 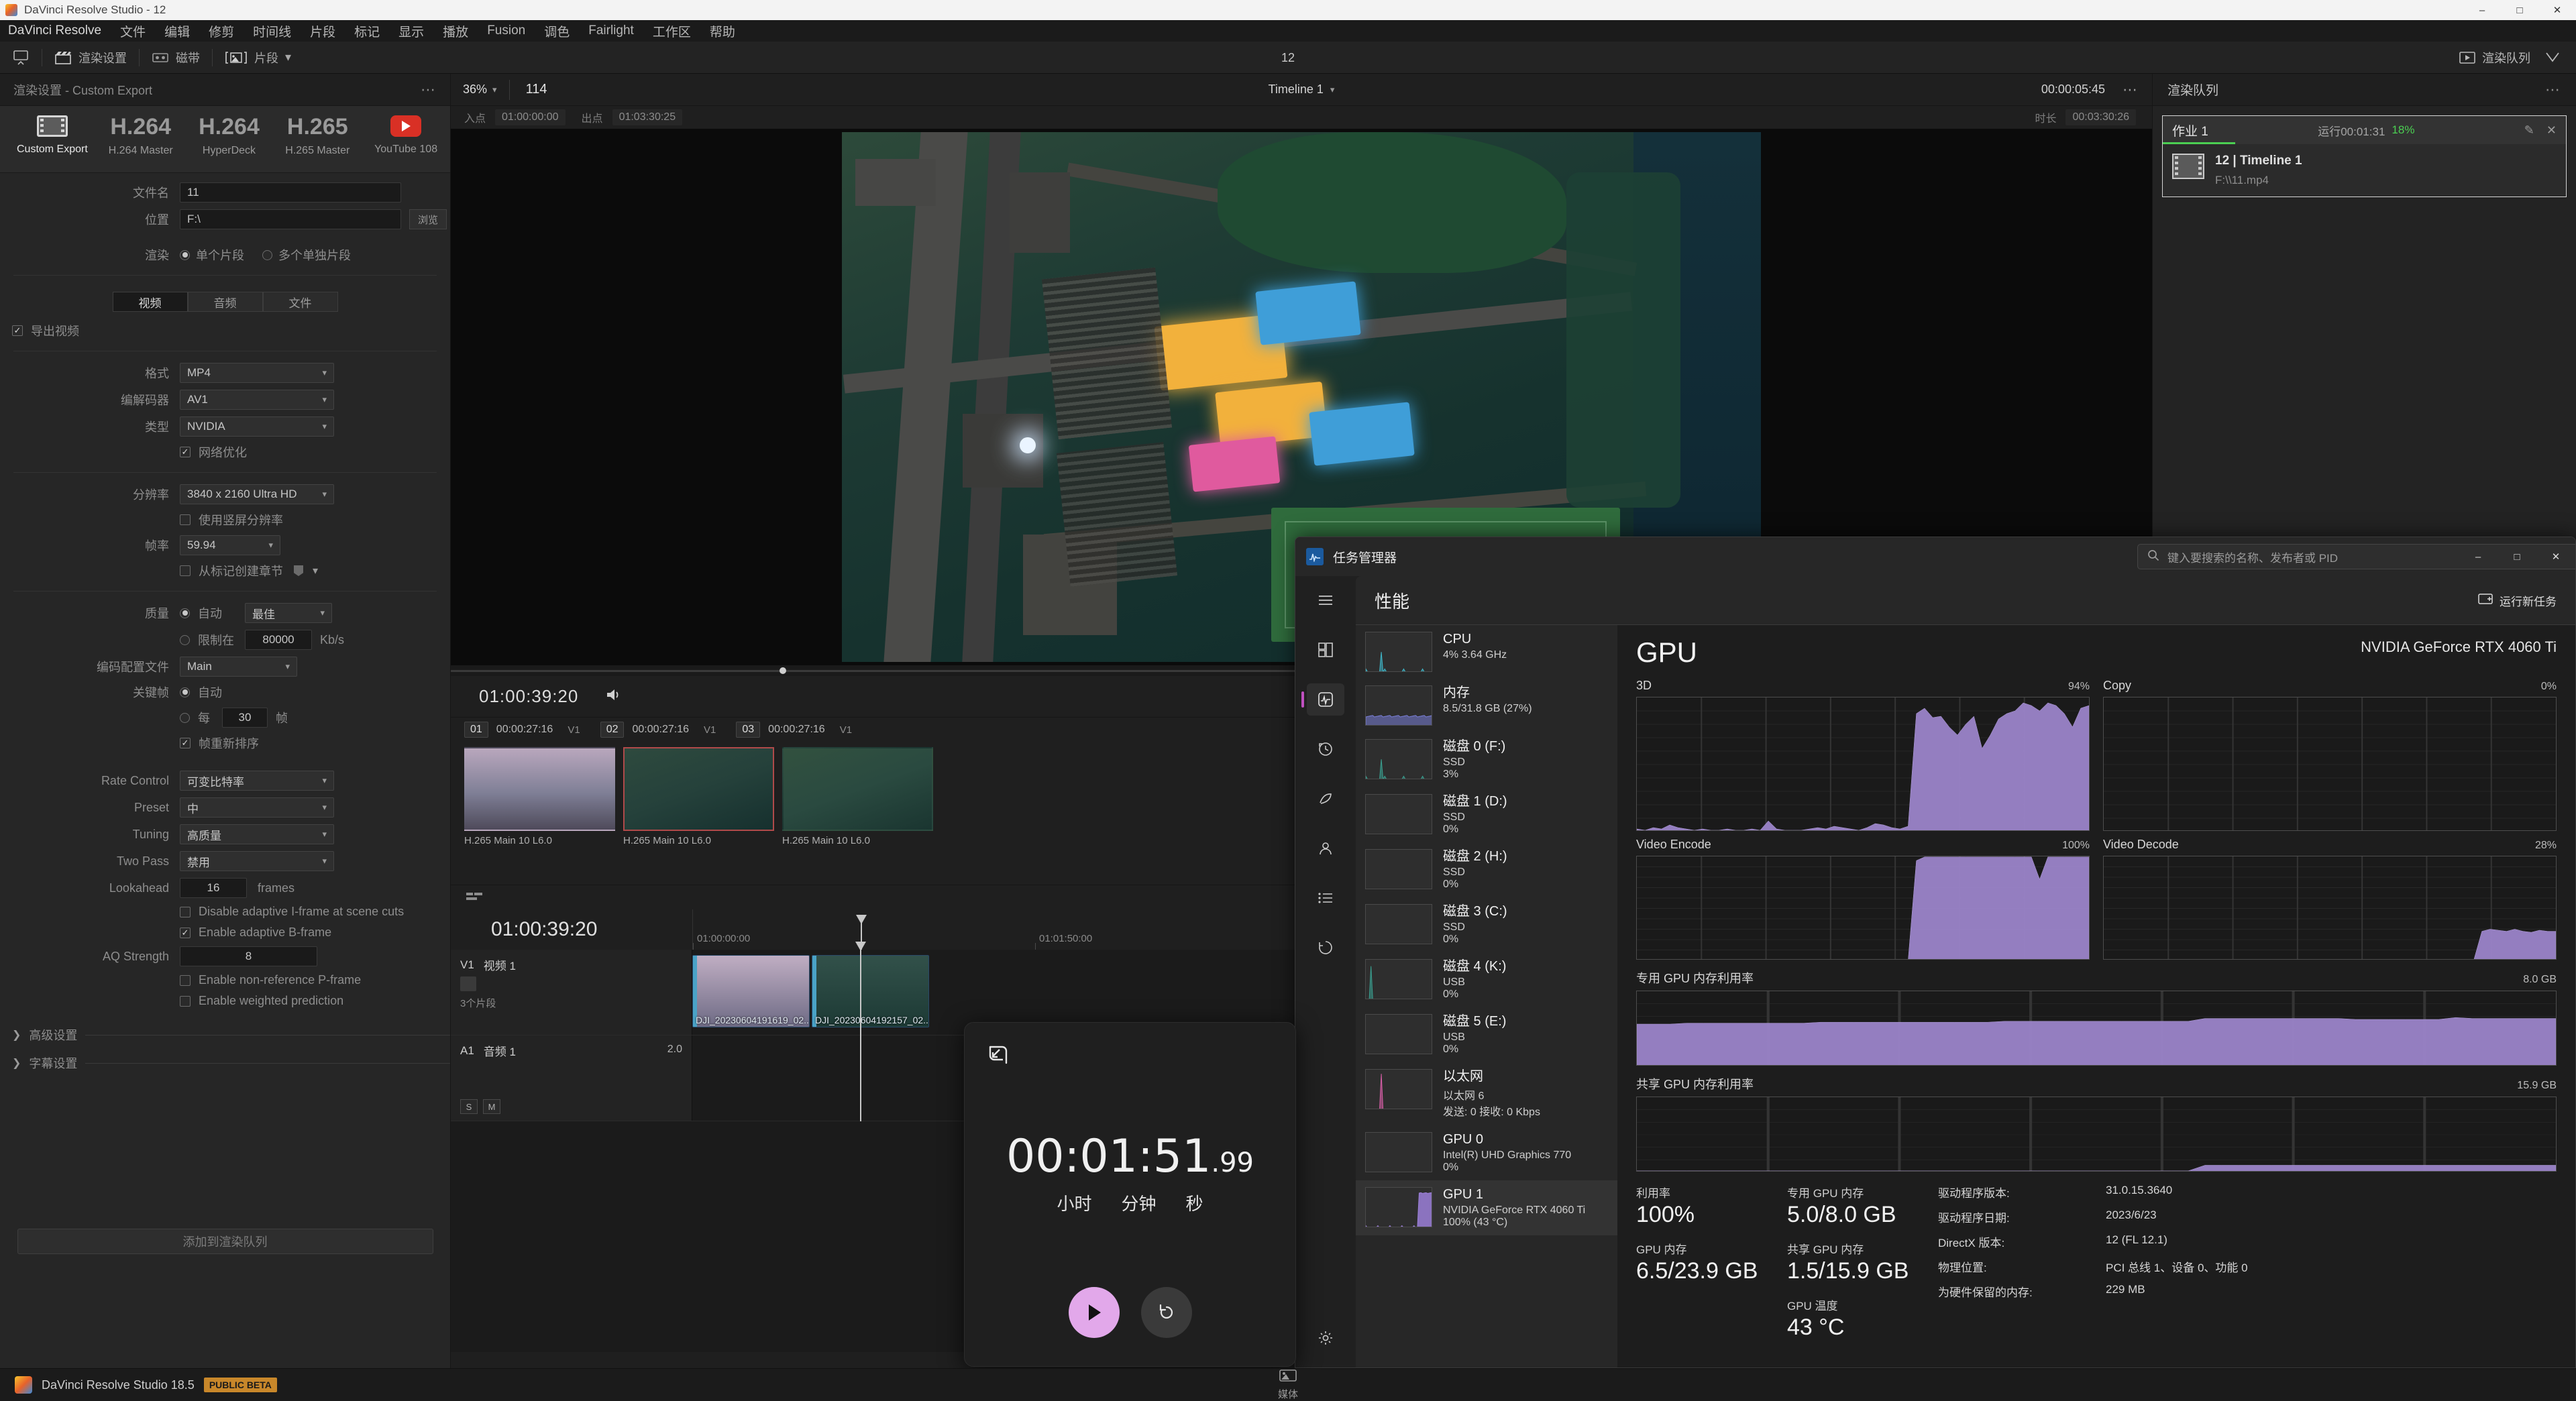 I want to click on render-job-actions: ✎ ✕, so click(x=2540, y=130).